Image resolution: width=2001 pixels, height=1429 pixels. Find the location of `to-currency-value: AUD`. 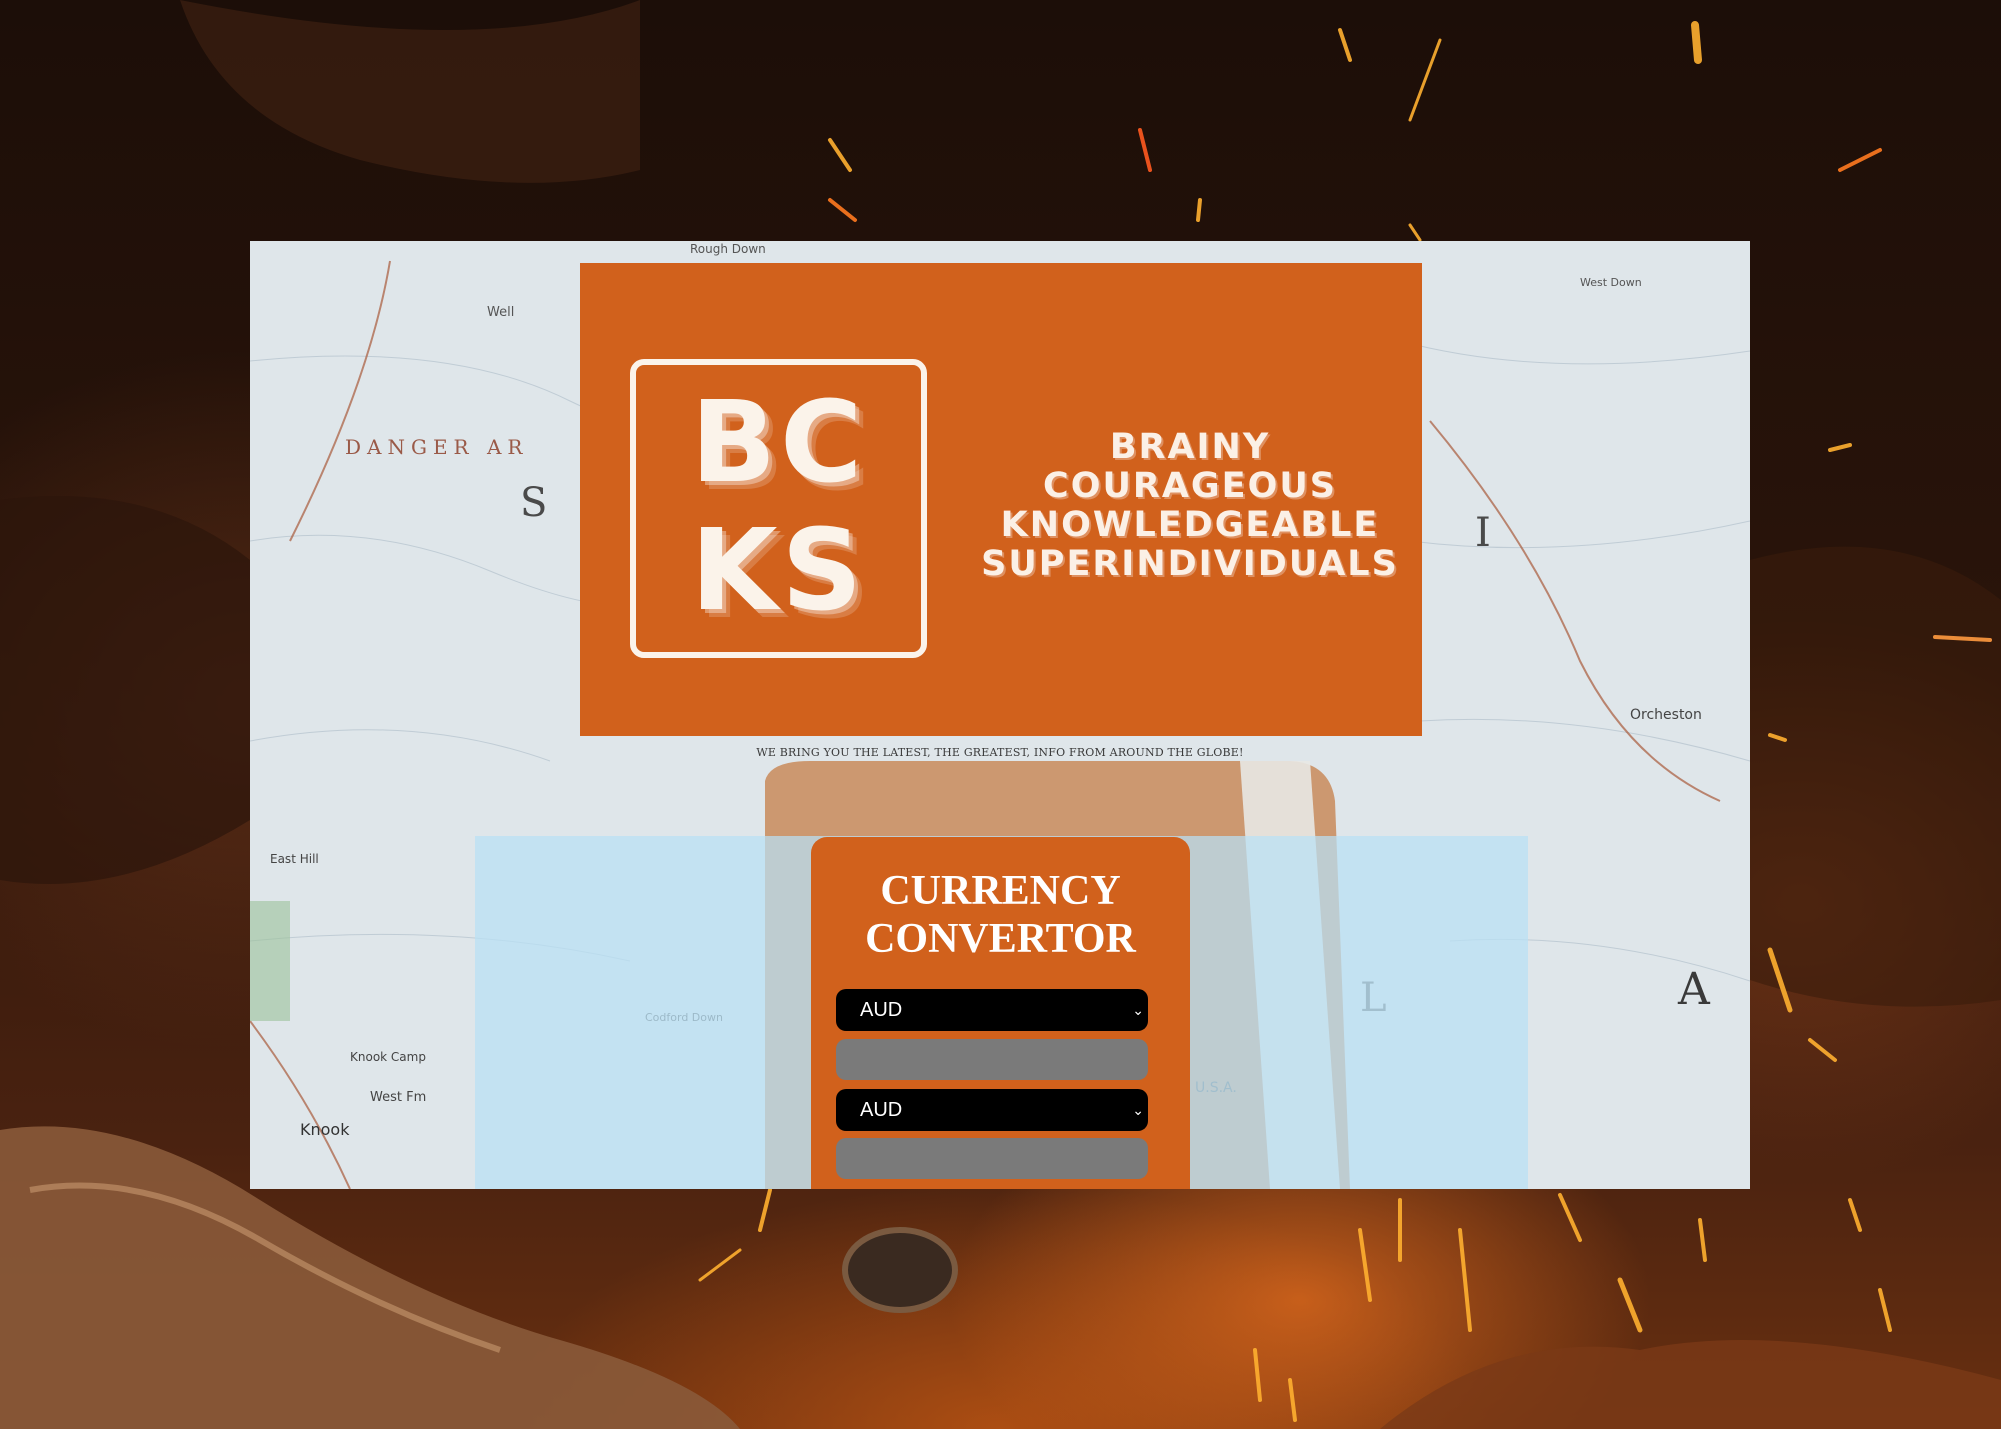

to-currency-value: AUD is located at coordinates (881, 1110).